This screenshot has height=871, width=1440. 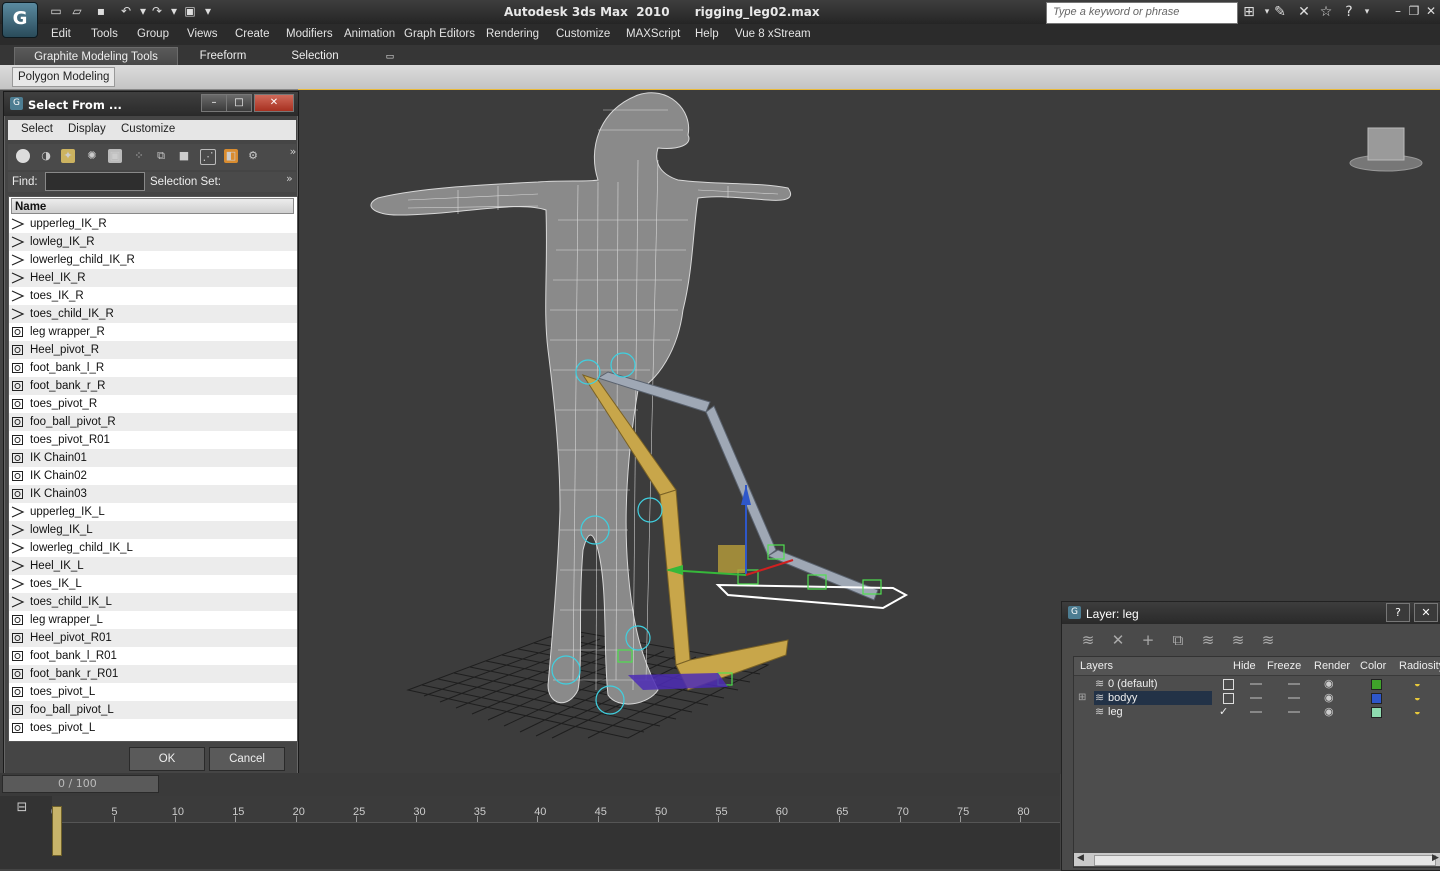 I want to click on search-field, so click(x=1142, y=13).